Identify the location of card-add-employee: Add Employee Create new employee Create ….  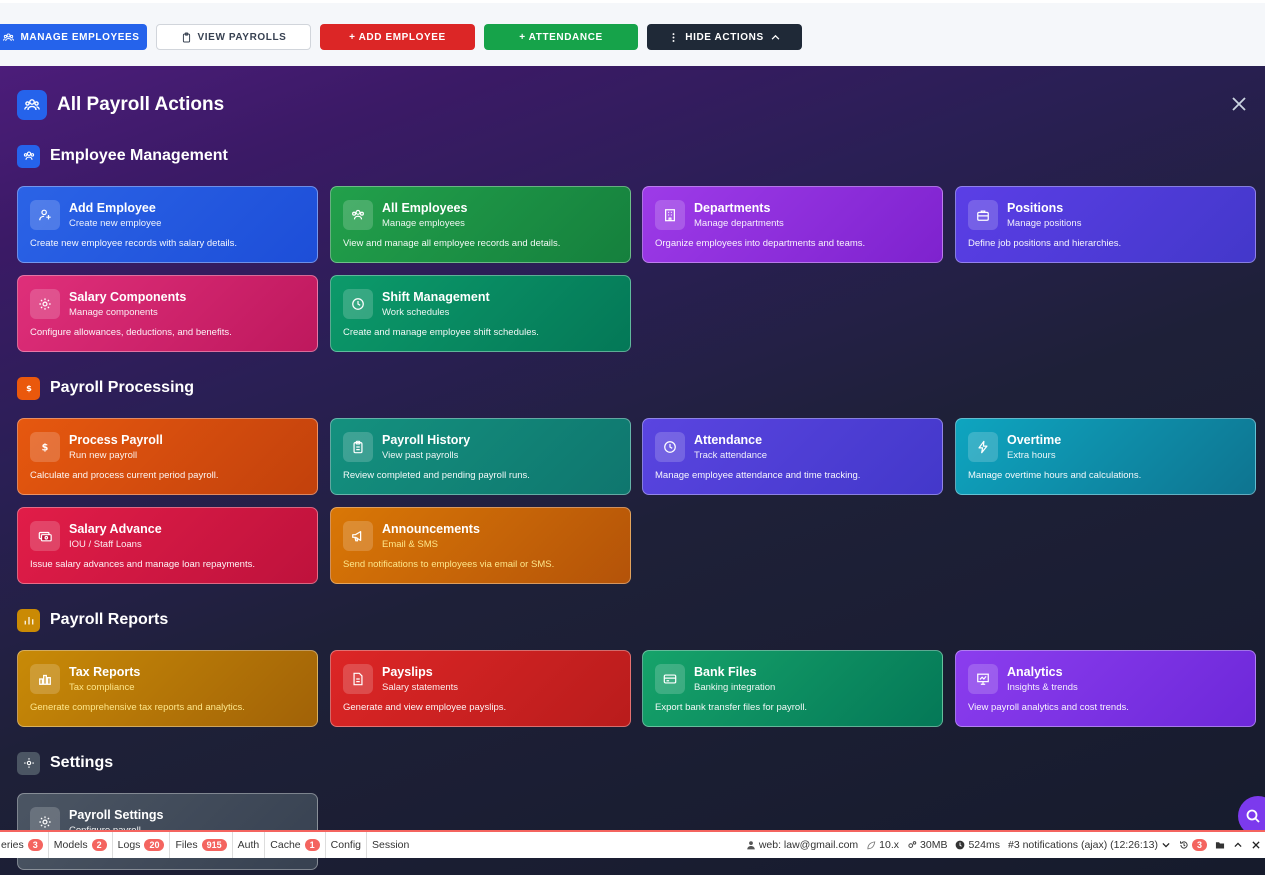
(167, 224).